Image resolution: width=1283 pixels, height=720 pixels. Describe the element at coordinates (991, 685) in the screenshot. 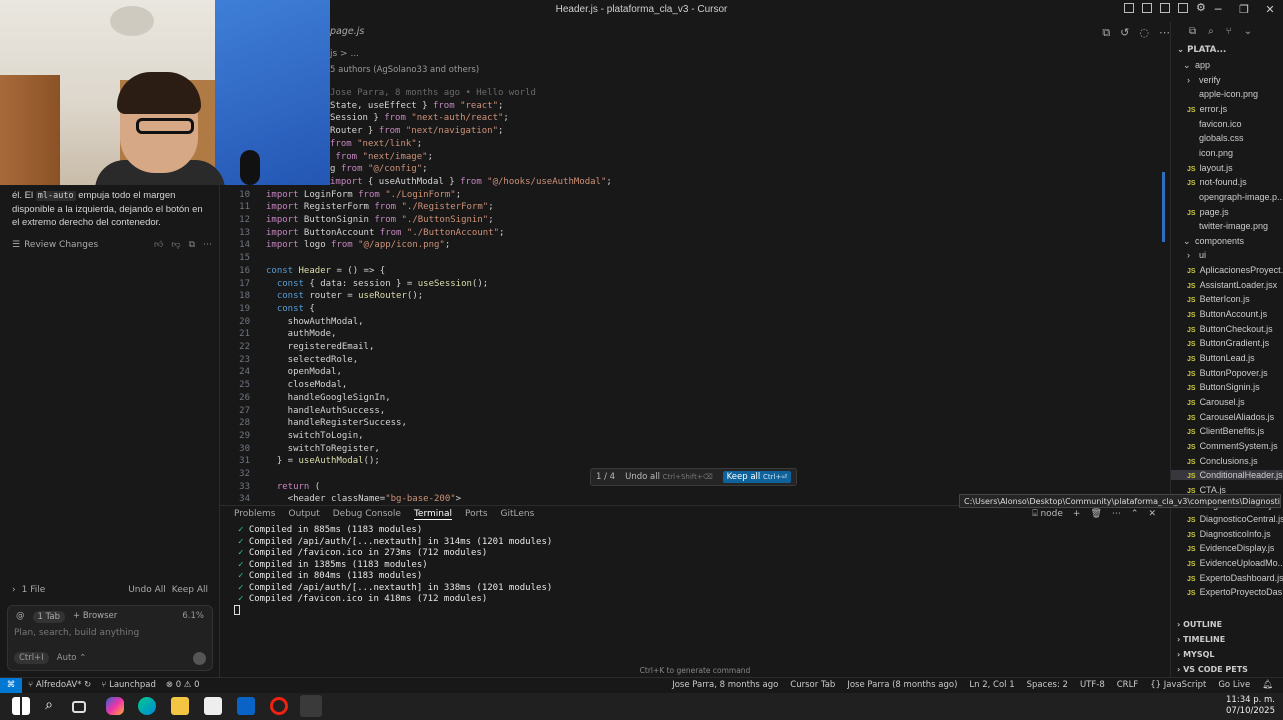

I see `cursor-position: Ln 2, Col 1` at that location.